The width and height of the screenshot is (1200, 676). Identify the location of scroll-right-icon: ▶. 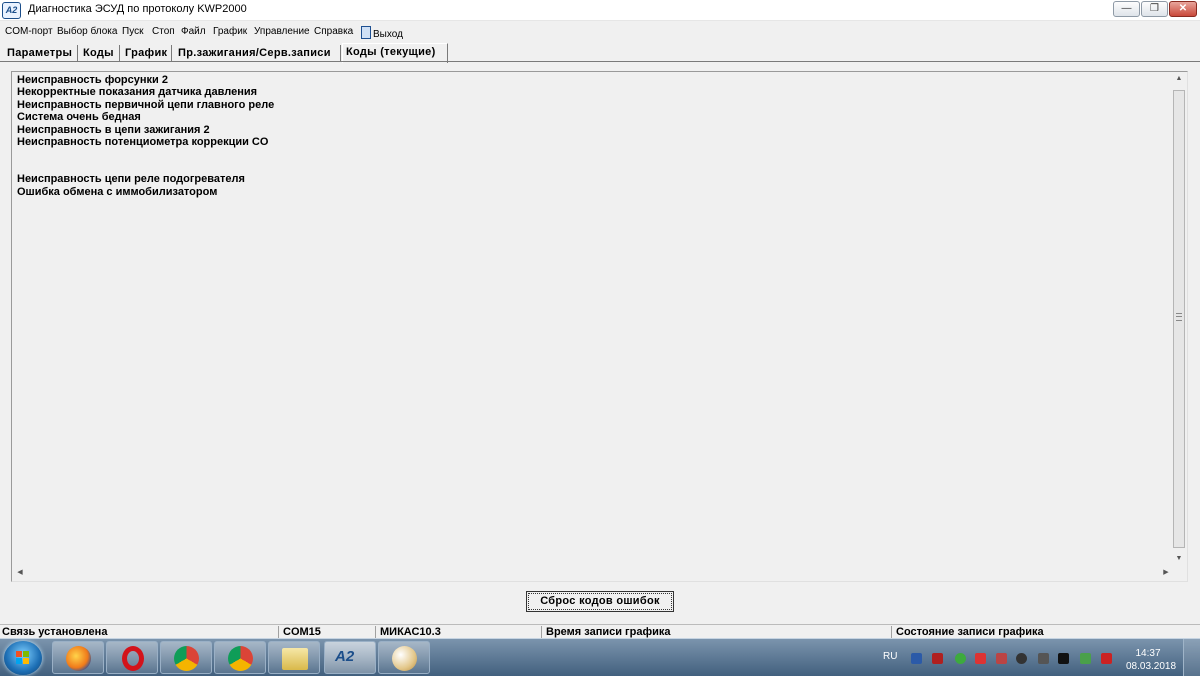
(1166, 572).